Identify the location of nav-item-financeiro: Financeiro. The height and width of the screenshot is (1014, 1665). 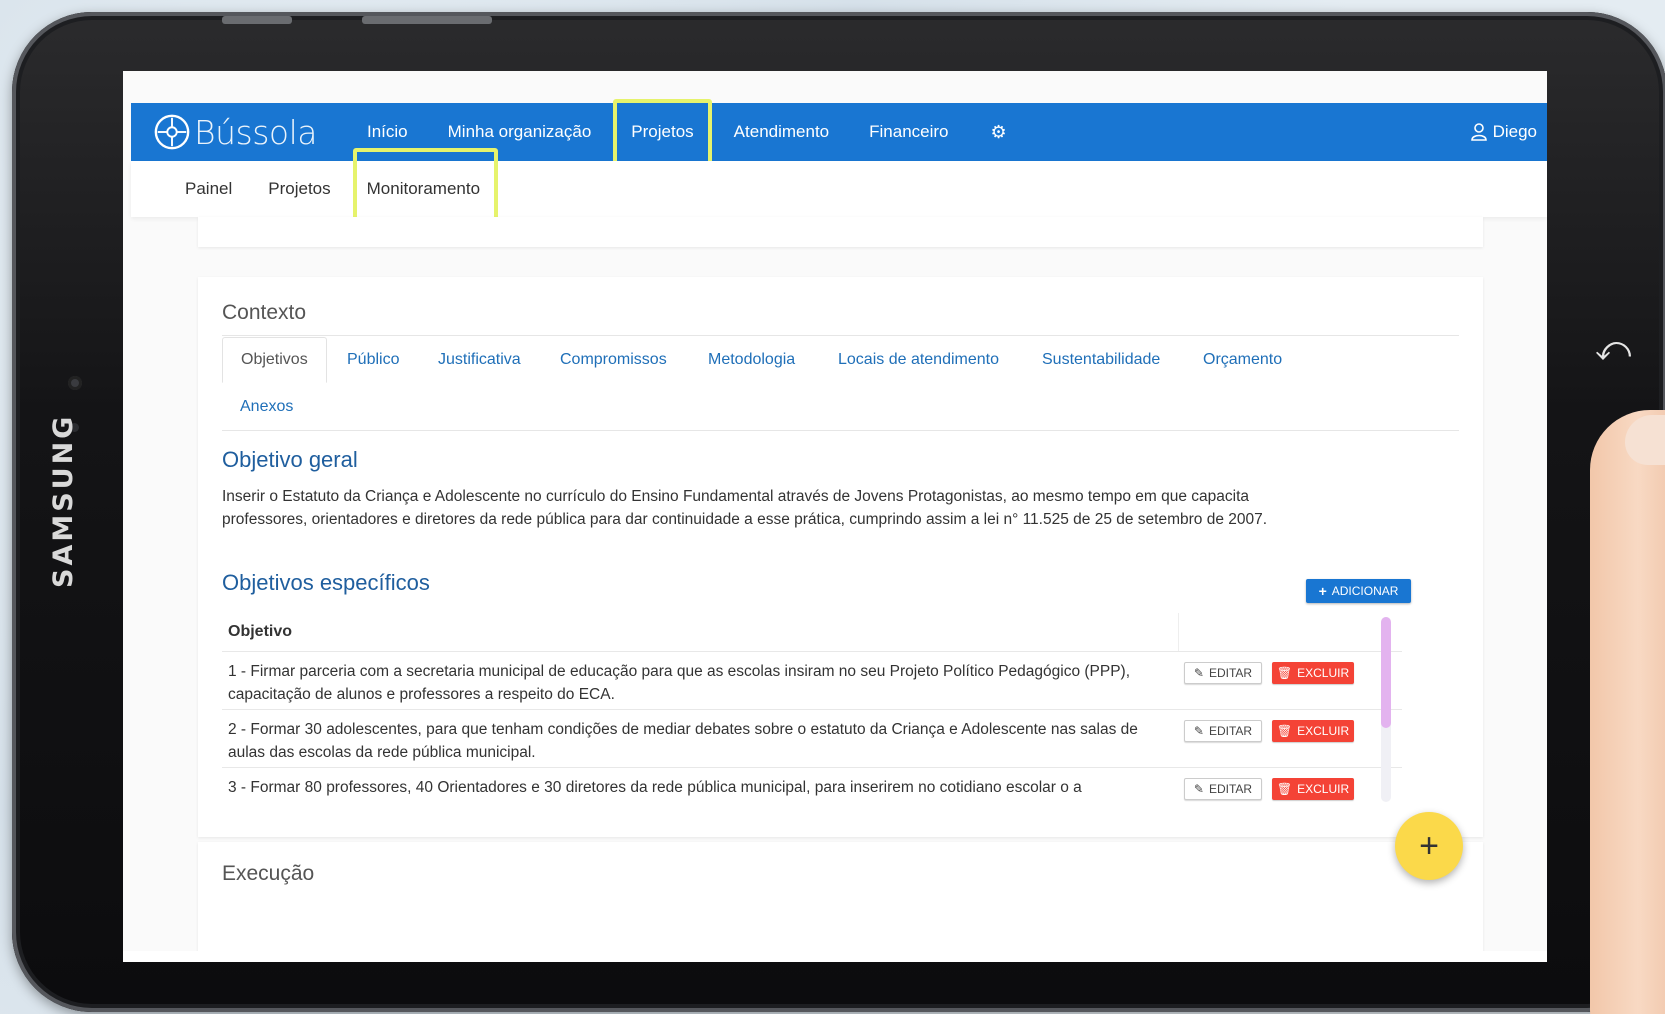
(908, 132).